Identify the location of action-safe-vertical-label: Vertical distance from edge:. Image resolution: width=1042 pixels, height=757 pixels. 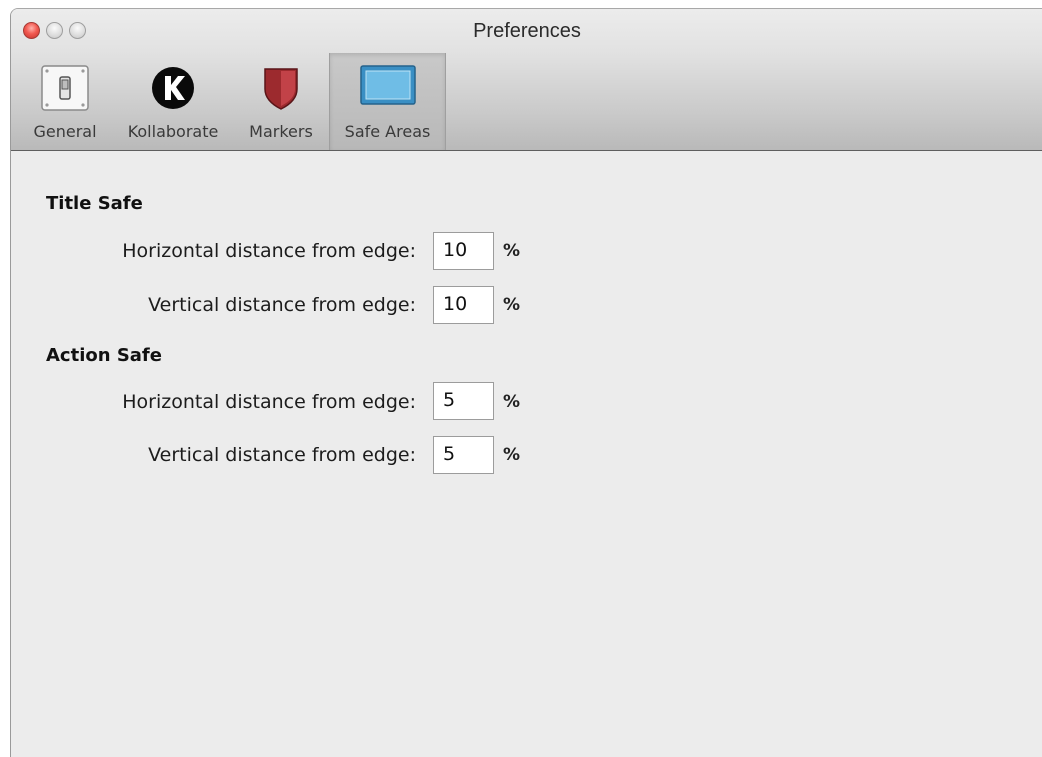
(282, 455).